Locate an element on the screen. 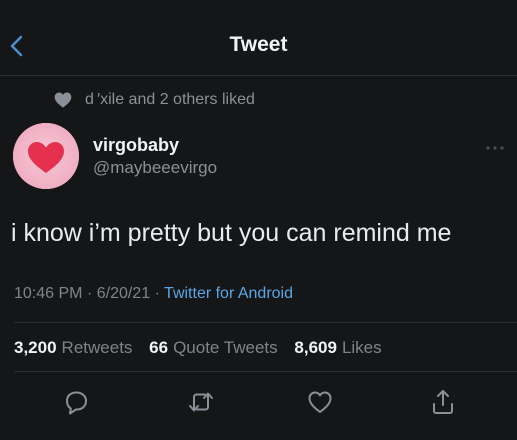 This screenshot has height=440, width=517. retweet-button is located at coordinates (201, 402).